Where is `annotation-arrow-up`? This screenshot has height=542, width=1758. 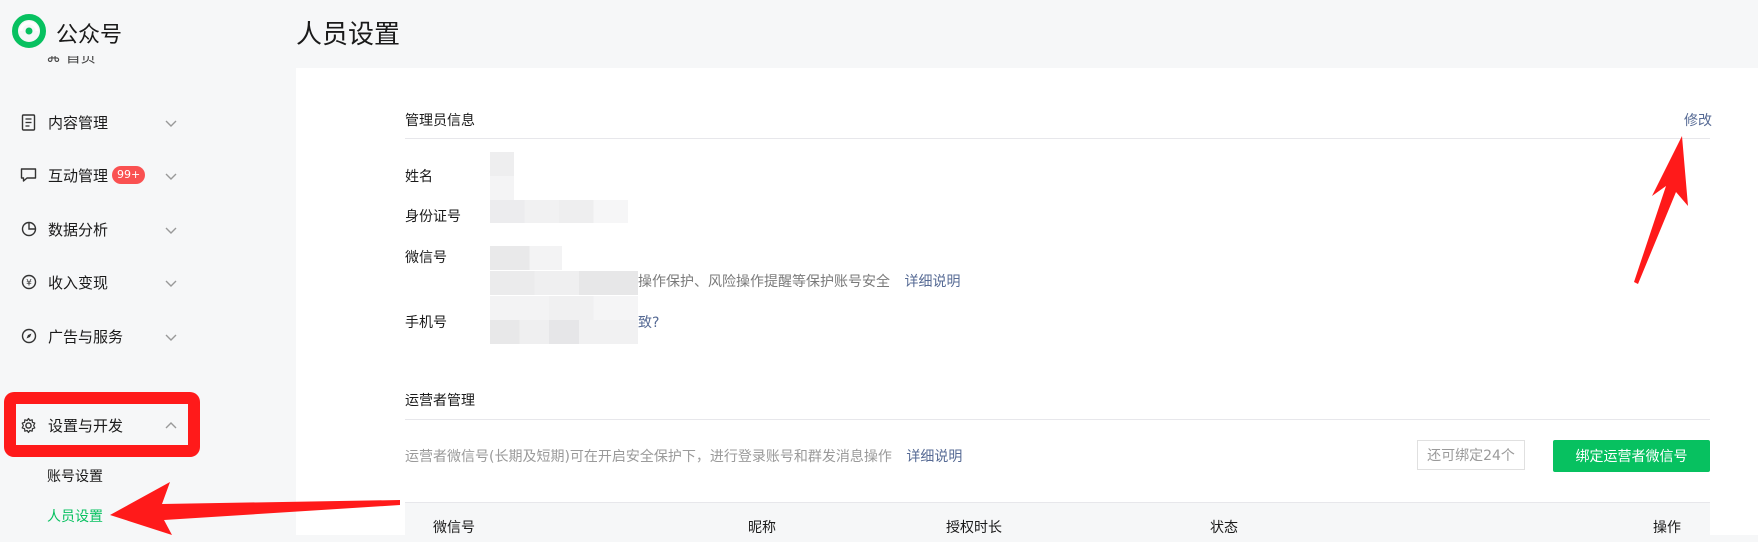 annotation-arrow-up is located at coordinates (1661, 210).